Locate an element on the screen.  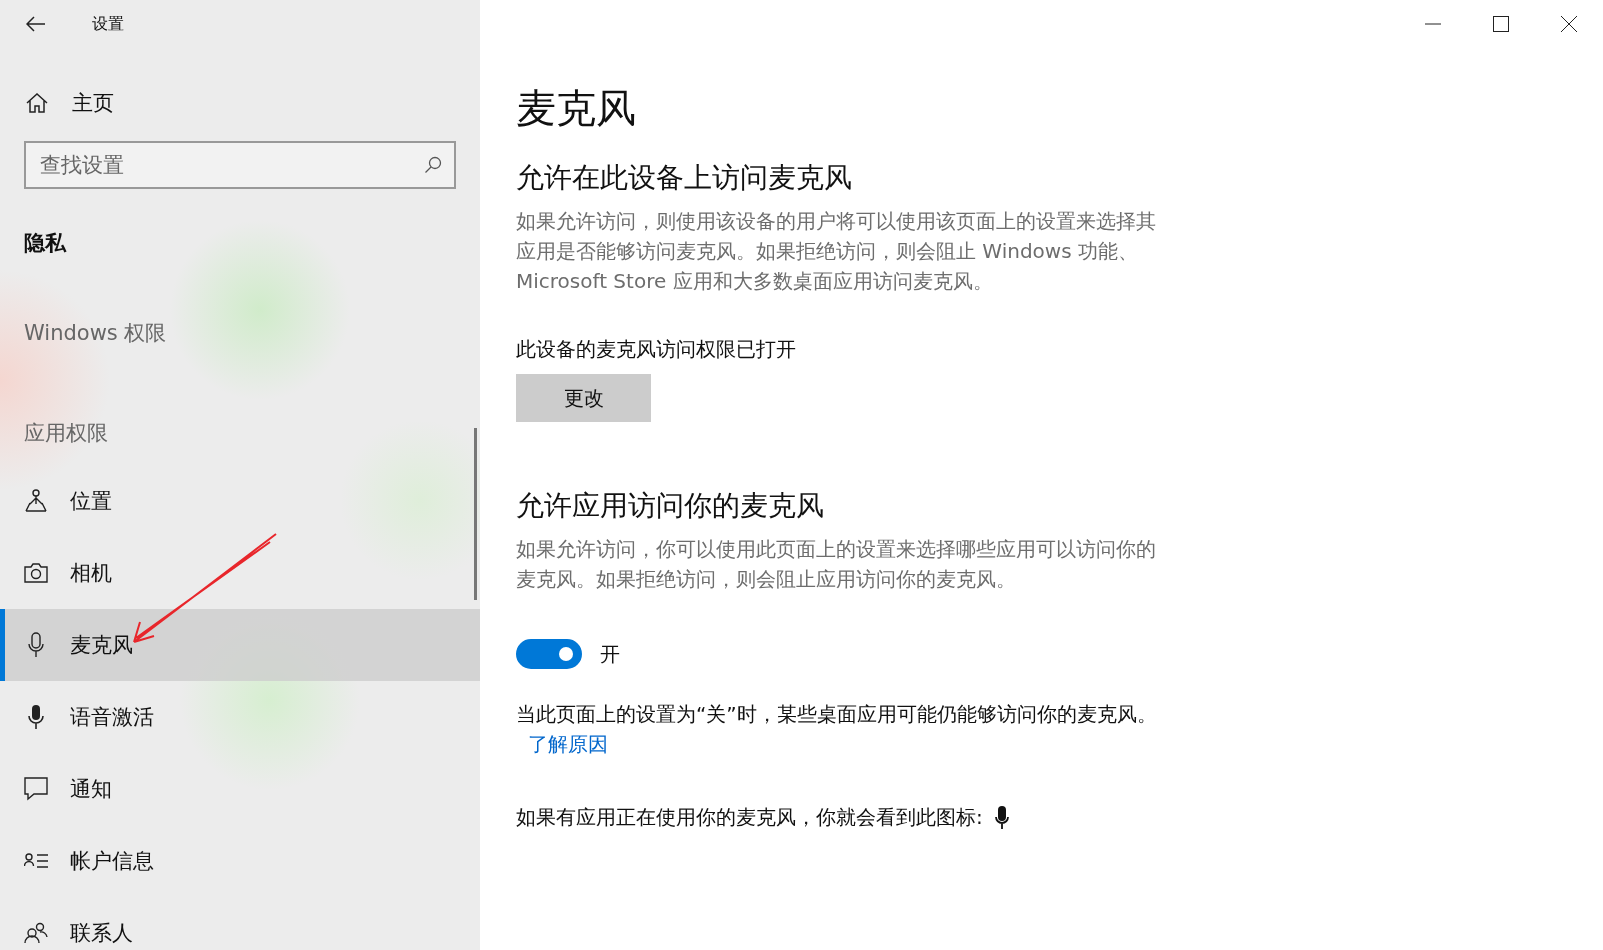
page-title: 麦克风 is located at coordinates (576, 108).